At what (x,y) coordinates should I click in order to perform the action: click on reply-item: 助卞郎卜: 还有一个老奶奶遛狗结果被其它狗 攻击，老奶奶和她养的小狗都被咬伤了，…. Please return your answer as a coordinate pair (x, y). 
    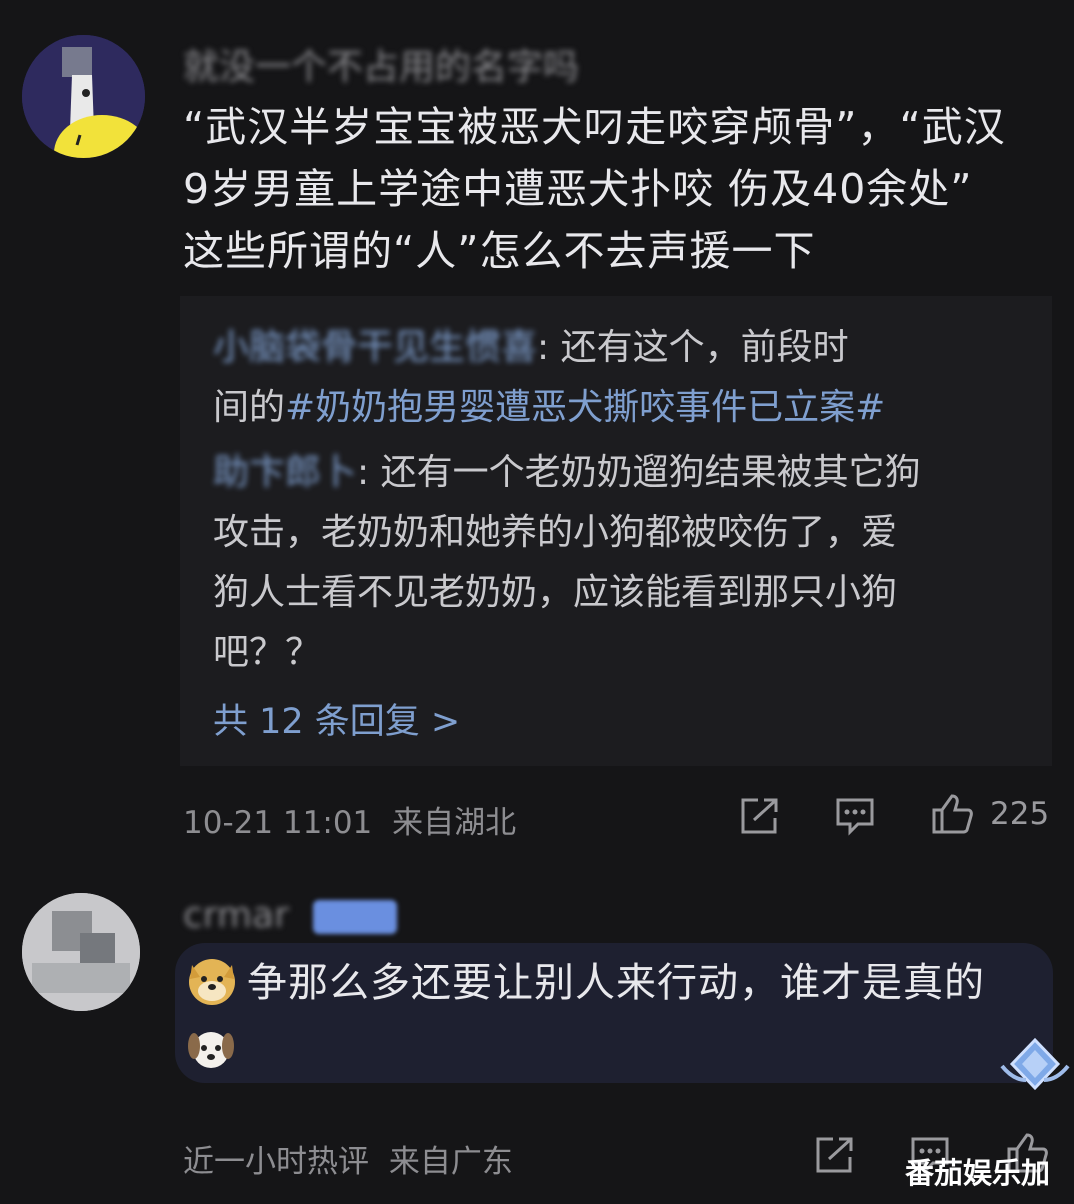
    Looking at the image, I should click on (613, 563).